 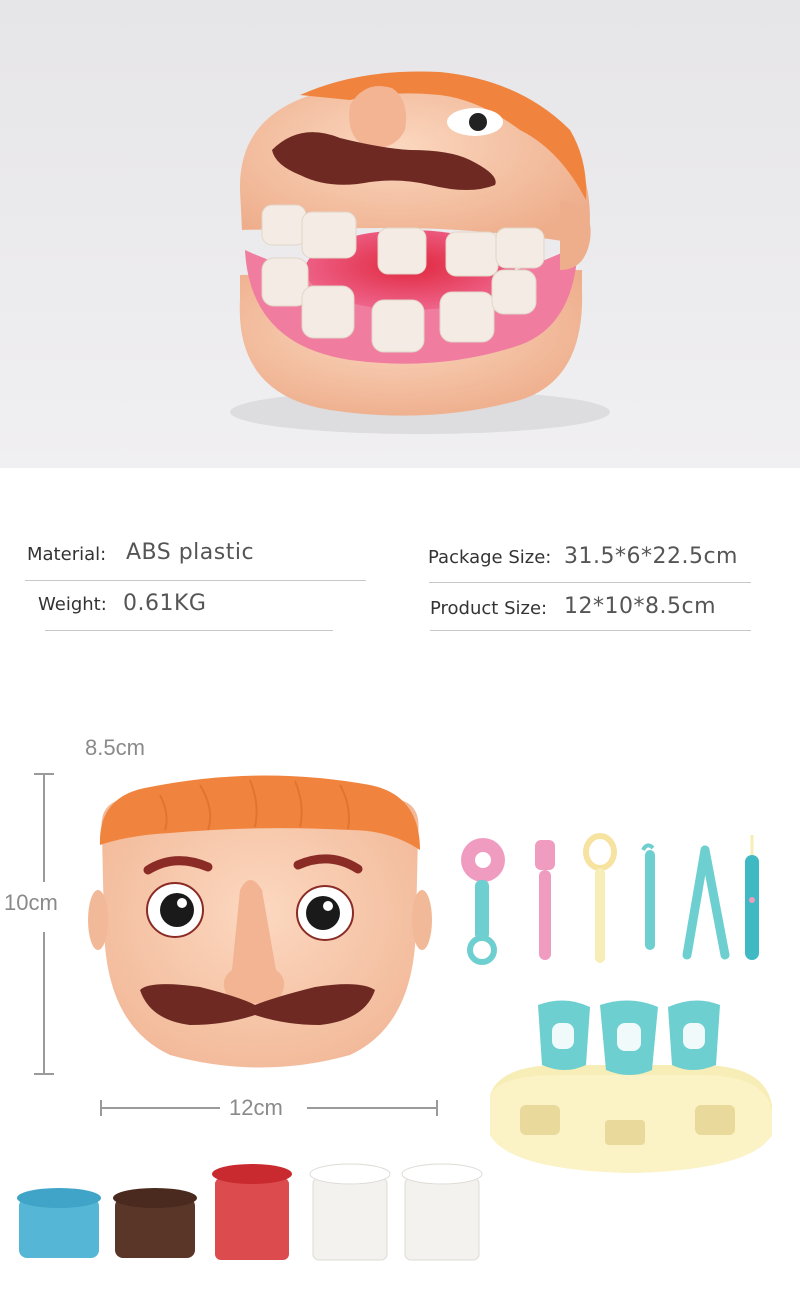 I want to click on dentist-toy-open-mouth, so click(x=420, y=252).